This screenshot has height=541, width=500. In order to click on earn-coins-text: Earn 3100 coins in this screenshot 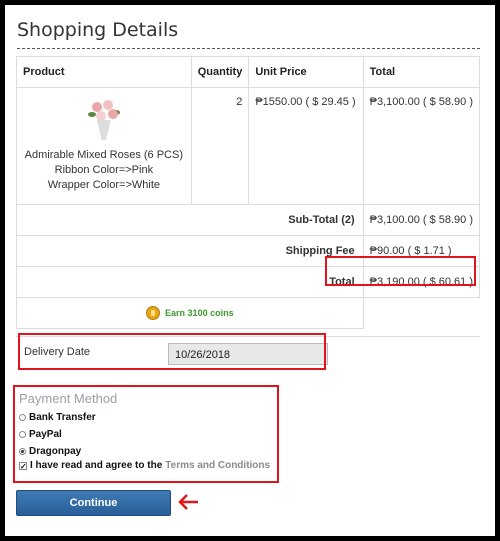, I will do `click(199, 313)`.